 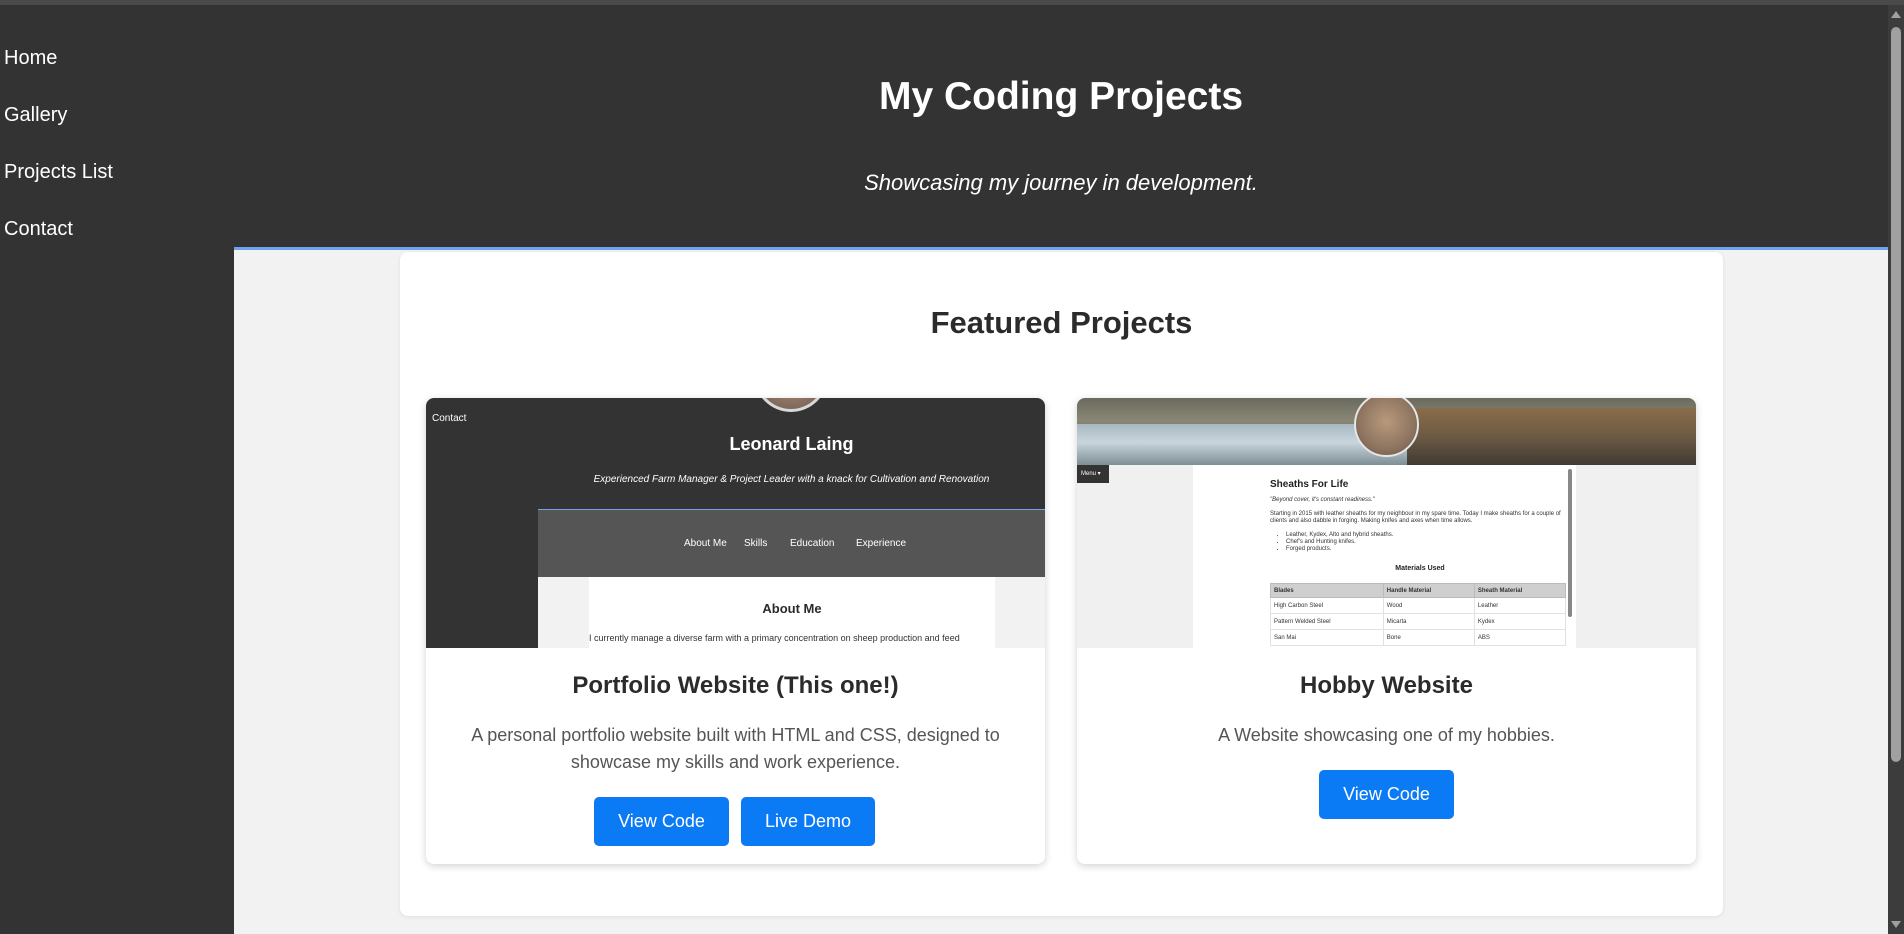 I want to click on thumbnail-menu: Menu ▾, so click(x=1093, y=474).